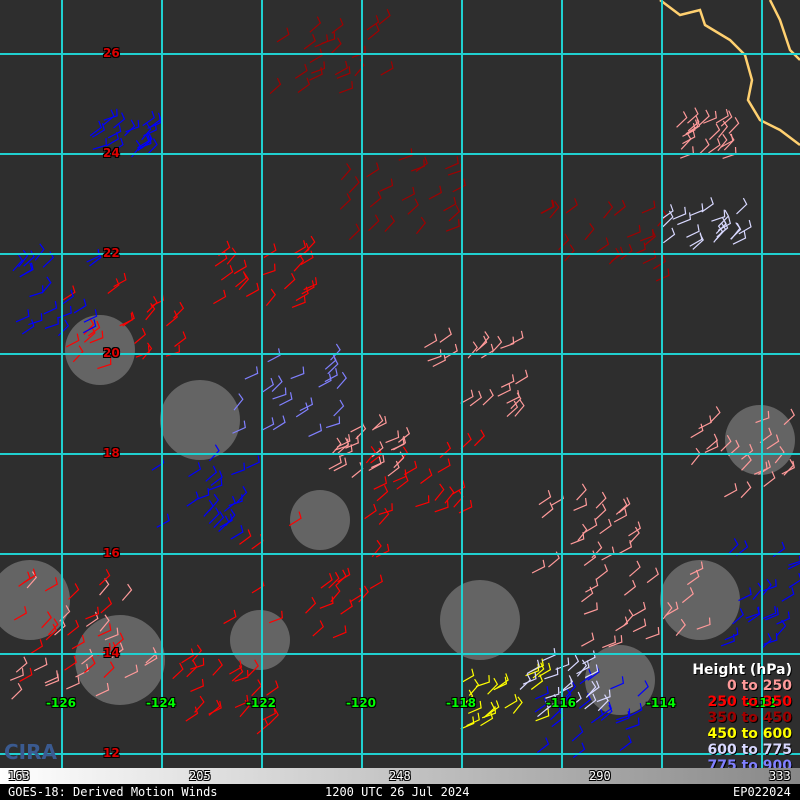 Image resolution: width=800 pixels, height=800 pixels. Describe the element at coordinates (111, 753) in the screenshot. I see `latitude-label: 12` at that location.